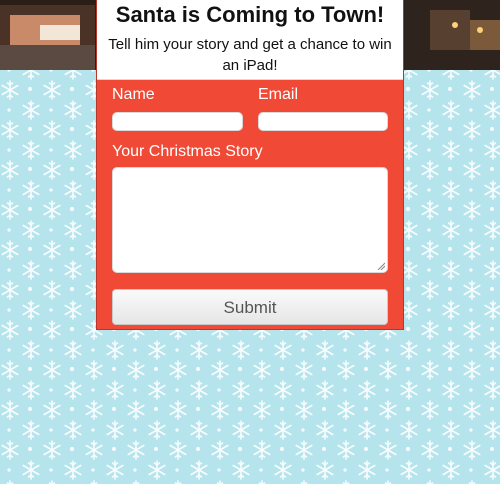  I want to click on story-label: Your Christmas Story, so click(187, 151).